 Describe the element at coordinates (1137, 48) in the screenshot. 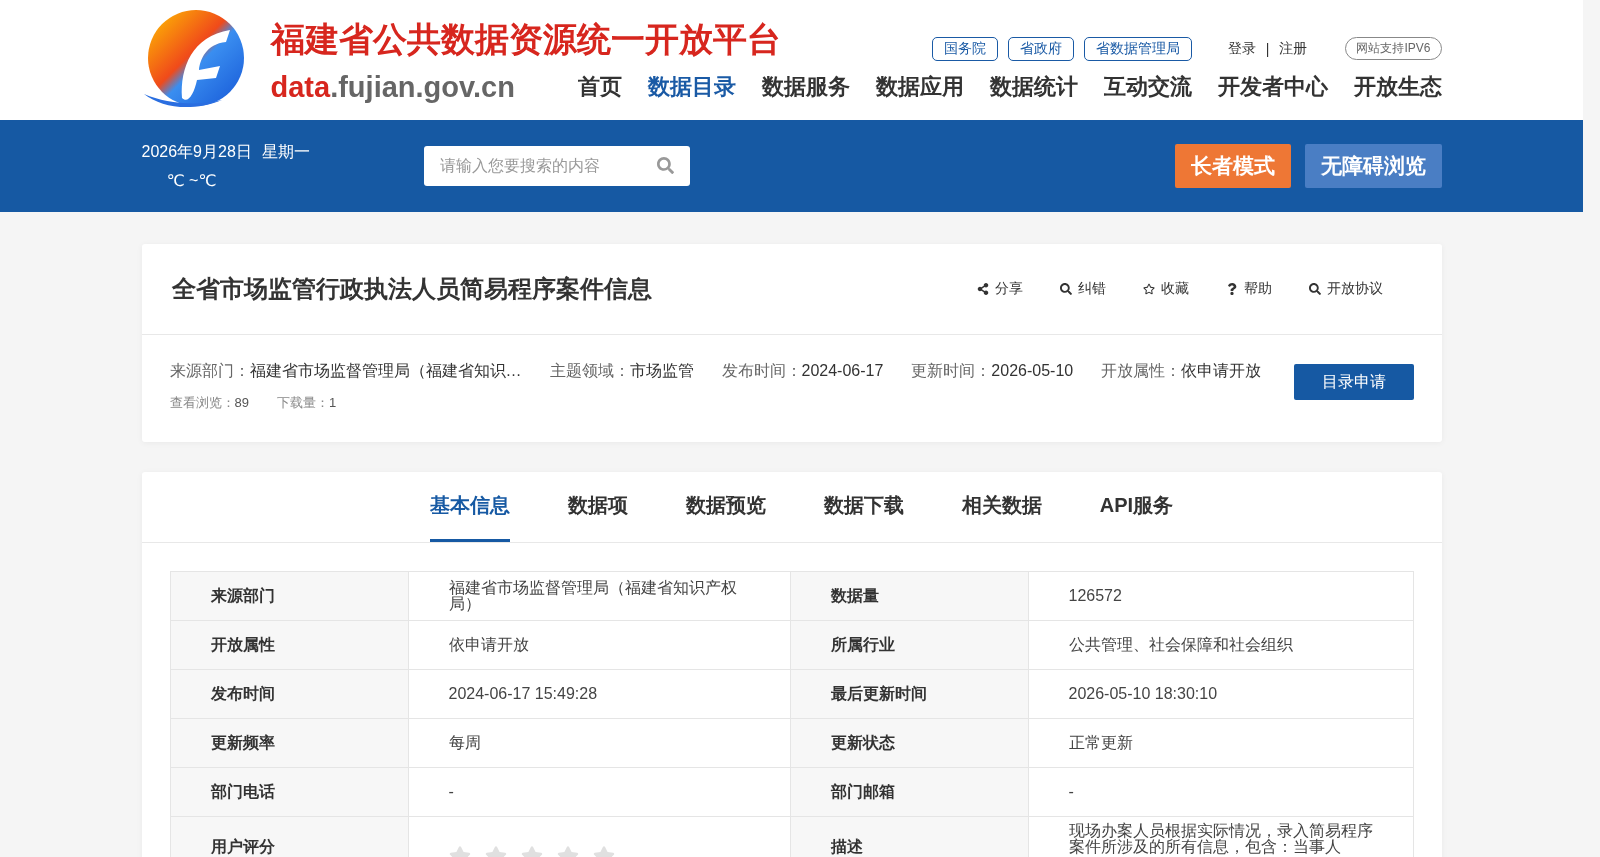

I see `gov-link: 省数据管理局` at that location.